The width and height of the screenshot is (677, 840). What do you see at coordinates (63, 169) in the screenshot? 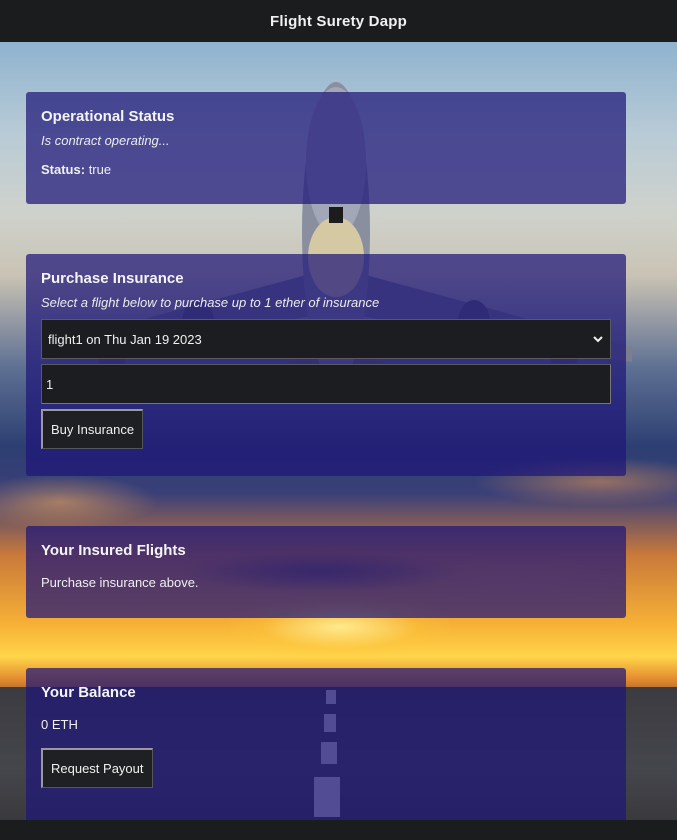
I see `status-label: Status:` at bounding box center [63, 169].